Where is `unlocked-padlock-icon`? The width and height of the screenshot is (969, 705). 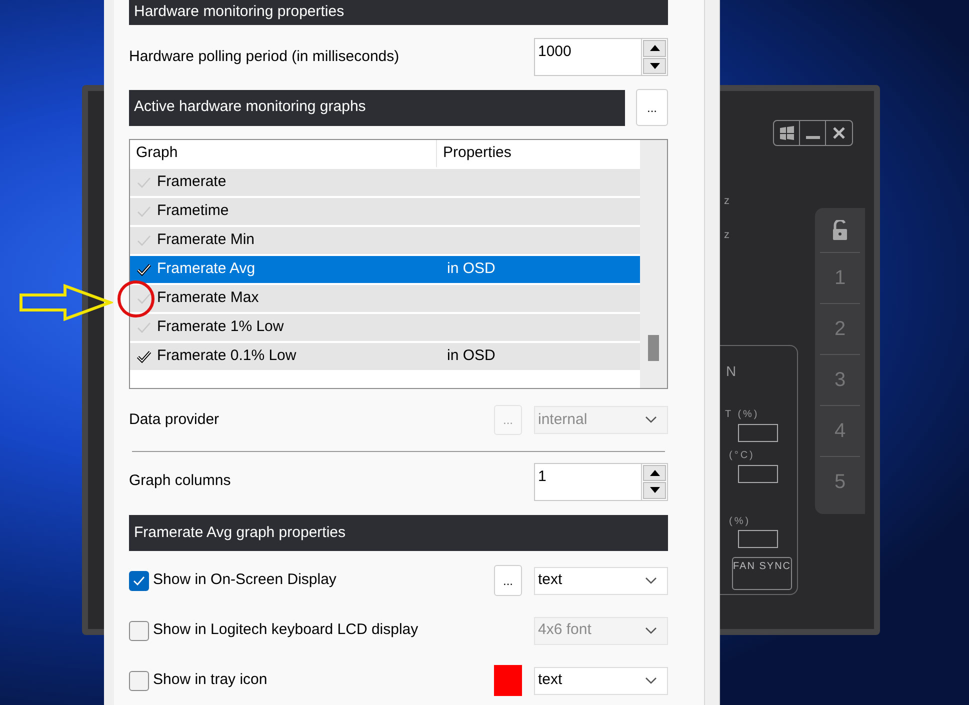 unlocked-padlock-icon is located at coordinates (840, 230).